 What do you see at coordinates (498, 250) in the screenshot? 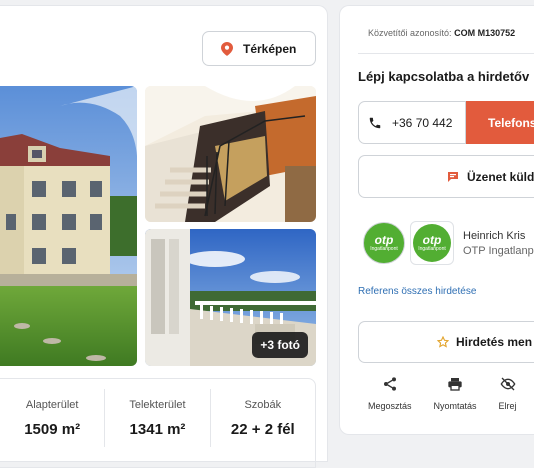
I see `agent-company: OTP Ingatlanp` at bounding box center [498, 250].